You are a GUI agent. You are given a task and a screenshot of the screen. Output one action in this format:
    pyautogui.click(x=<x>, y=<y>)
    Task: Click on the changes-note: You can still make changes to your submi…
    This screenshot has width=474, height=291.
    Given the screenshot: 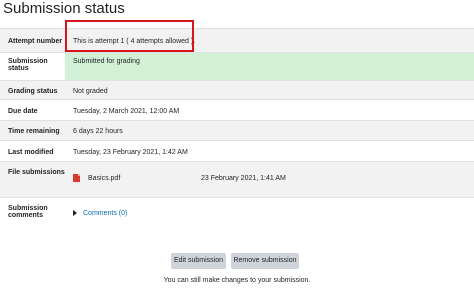 What is the action you would take?
    pyautogui.click(x=237, y=280)
    